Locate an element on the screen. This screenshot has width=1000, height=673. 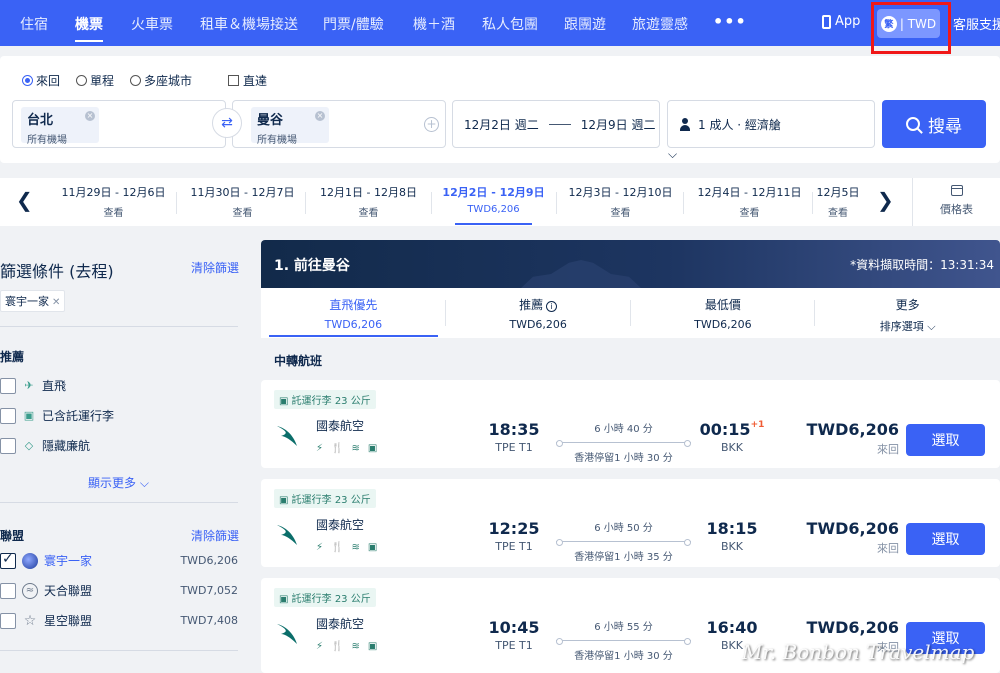
bag-label: 託運行李 23 公斤 is located at coordinates (331, 401).